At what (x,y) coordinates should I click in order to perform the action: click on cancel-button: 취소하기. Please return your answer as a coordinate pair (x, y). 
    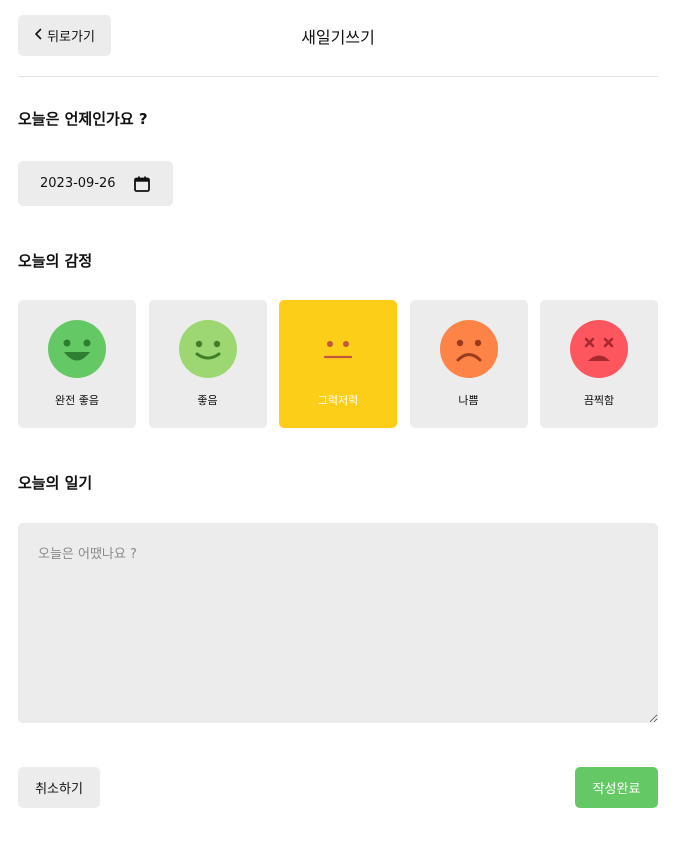
    Looking at the image, I should click on (59, 787).